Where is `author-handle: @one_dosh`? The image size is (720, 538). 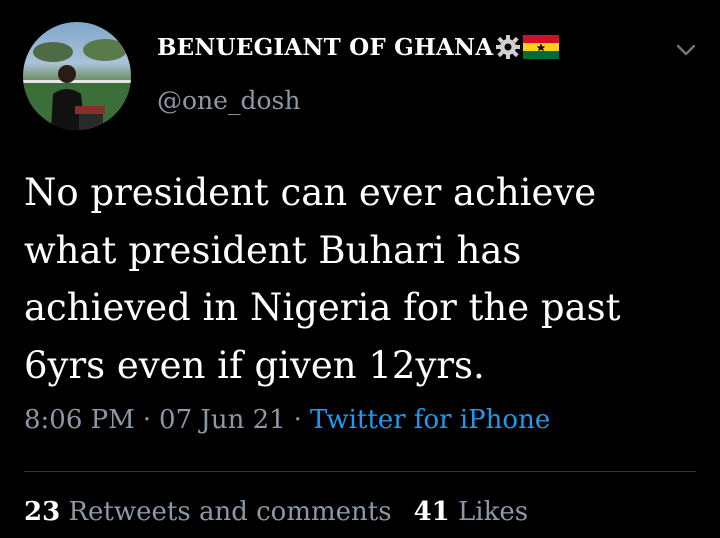
author-handle: @one_dosh is located at coordinates (228, 100).